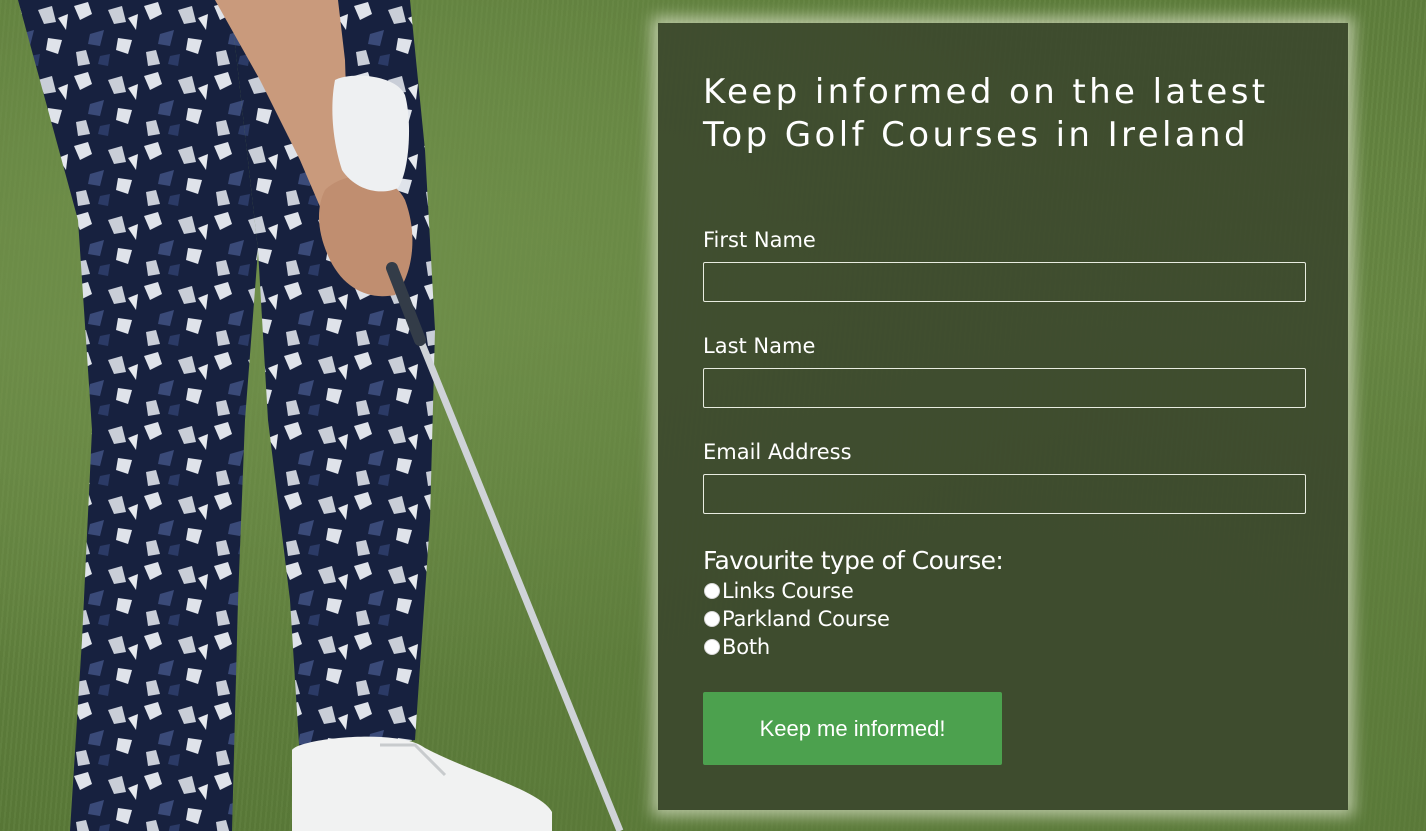  Describe the element at coordinates (806, 619) in the screenshot. I see `parkland-course-label: Parkland Course` at that location.